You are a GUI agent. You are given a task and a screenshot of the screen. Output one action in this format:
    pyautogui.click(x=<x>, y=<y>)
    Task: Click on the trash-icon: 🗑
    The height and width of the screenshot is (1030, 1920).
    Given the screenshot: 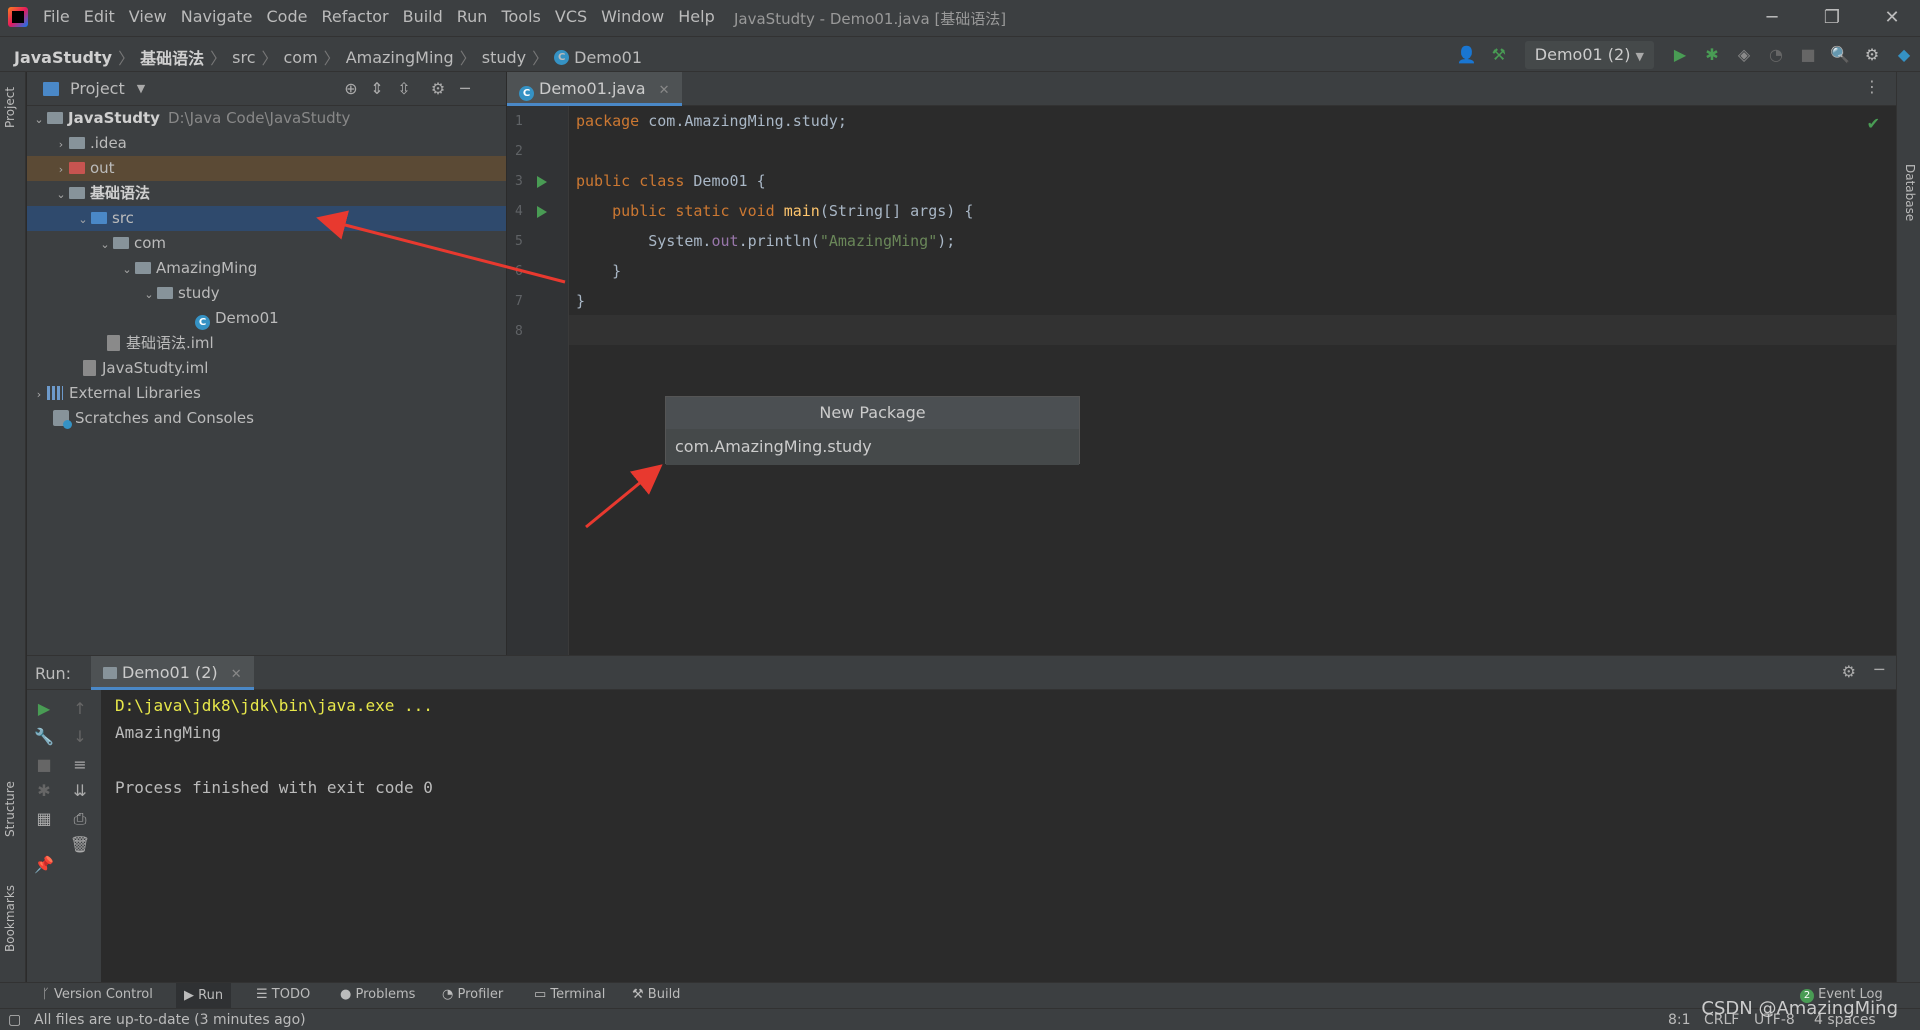 What is the action you would take?
    pyautogui.click(x=80, y=845)
    